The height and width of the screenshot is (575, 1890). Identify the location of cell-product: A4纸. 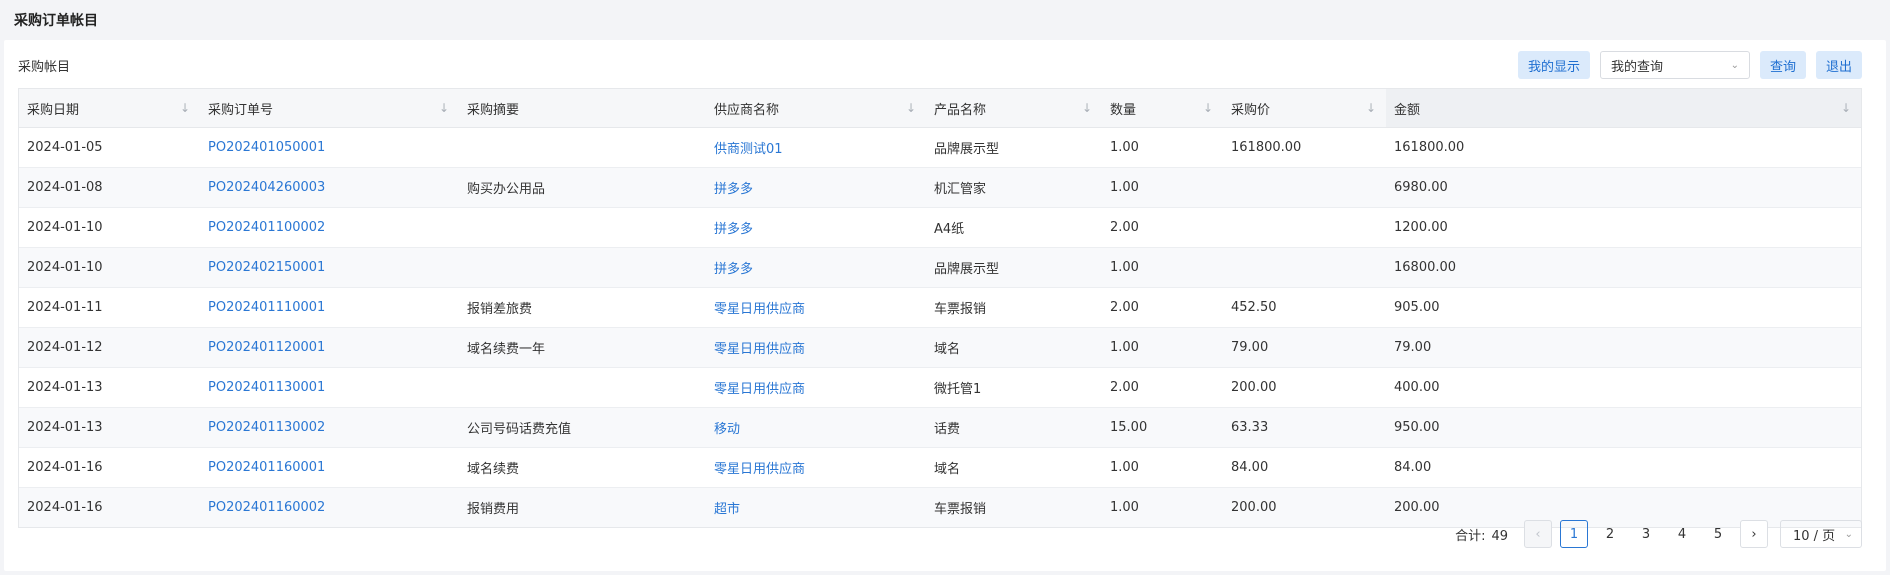
(1014, 227).